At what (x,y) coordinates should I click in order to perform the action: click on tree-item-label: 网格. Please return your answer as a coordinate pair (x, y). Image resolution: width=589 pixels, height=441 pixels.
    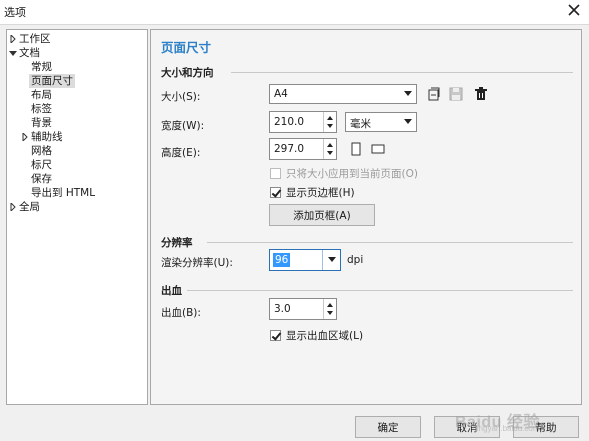
    Looking at the image, I should click on (41, 151).